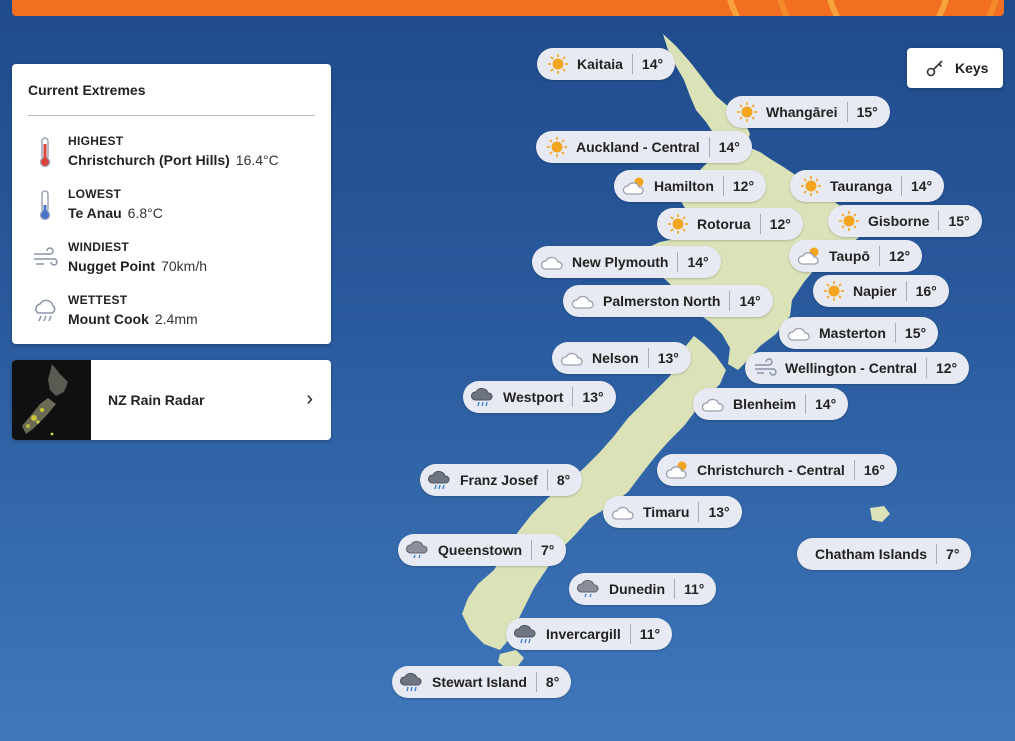  What do you see at coordinates (771, 470) in the screenshot?
I see `location-name: Christchurch - Central` at bounding box center [771, 470].